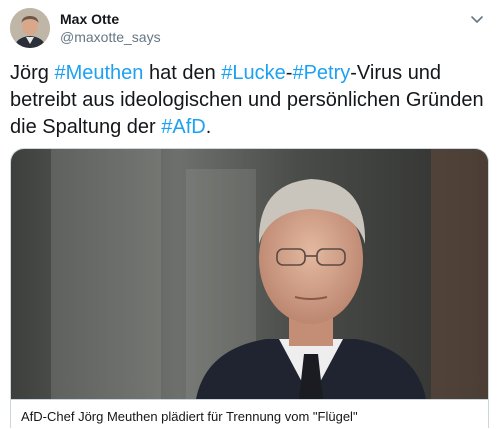 Image resolution: width=499 pixels, height=429 pixels. I want to click on tweet-text-segment: hat den, so click(182, 73).